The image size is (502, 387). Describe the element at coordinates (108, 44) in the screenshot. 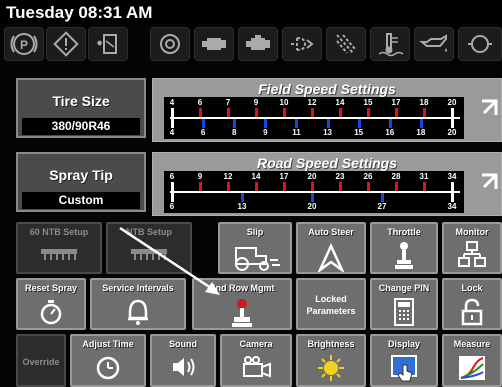

I see `fuel-filter-indicator` at that location.